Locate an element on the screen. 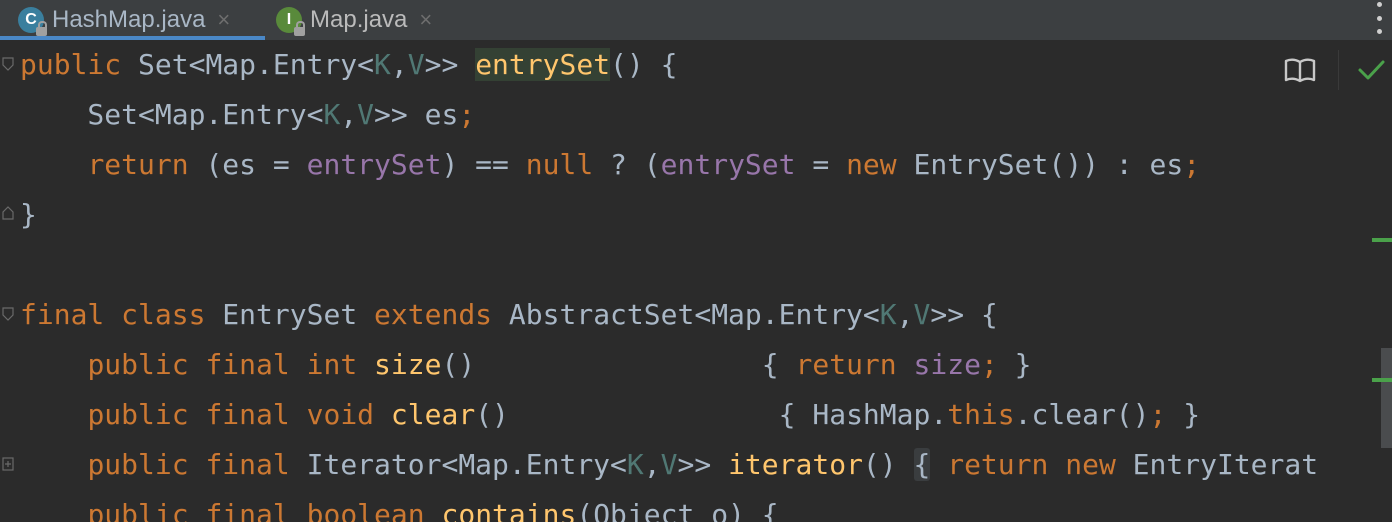 The height and width of the screenshot is (522, 1392). tab-map-java: I Map.java × is located at coordinates (359, 20).